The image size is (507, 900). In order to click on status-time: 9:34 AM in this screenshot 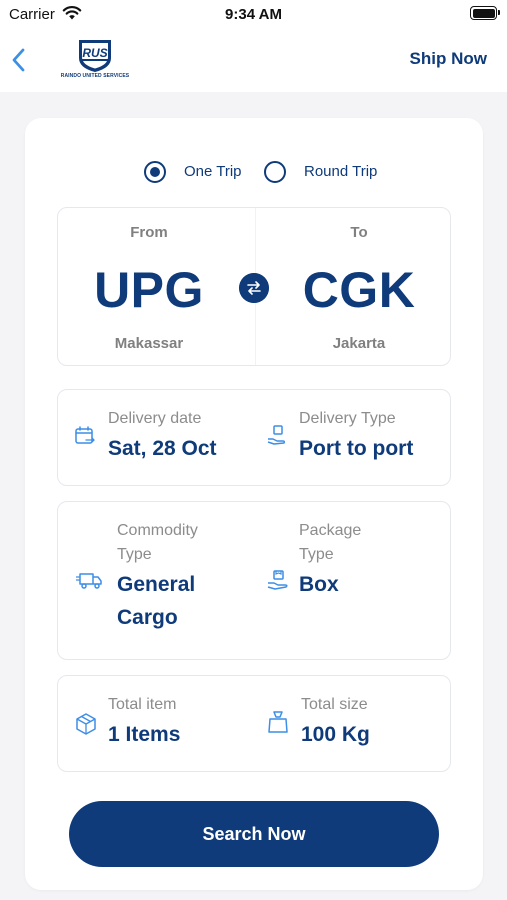, I will do `click(253, 14)`.